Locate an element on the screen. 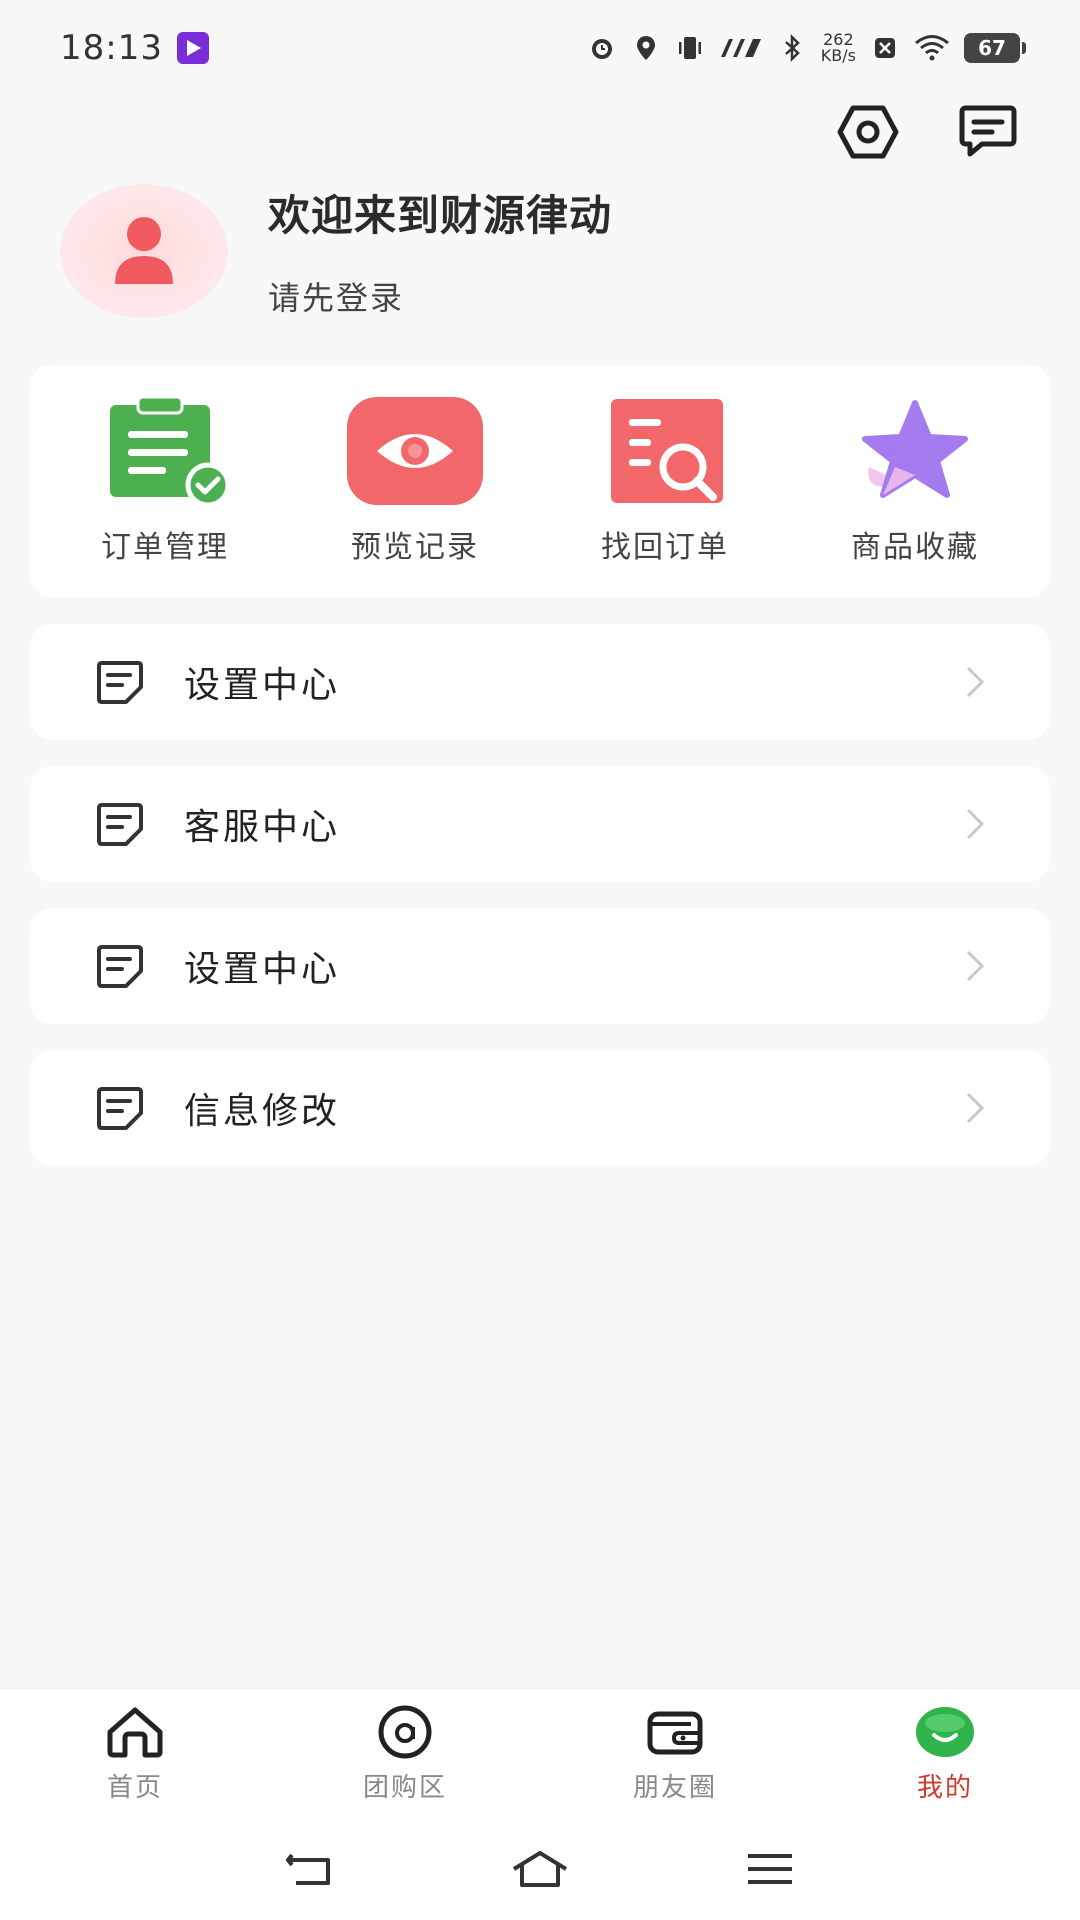 The image size is (1080, 1920). tab-group-buy: 团购区 is located at coordinates (405, 1753).